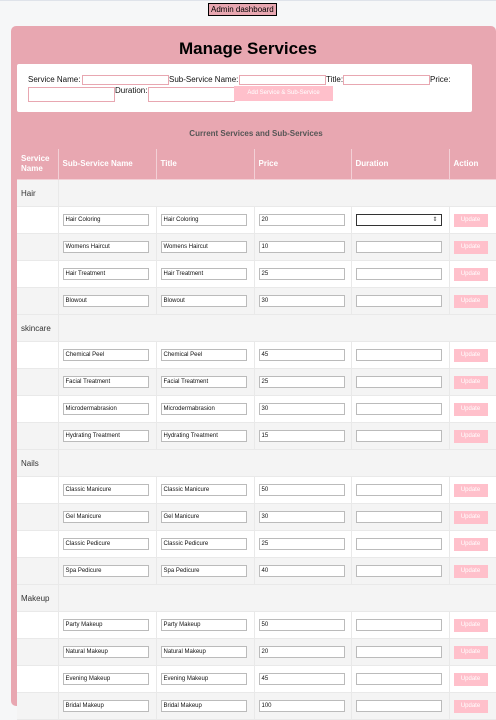 The height and width of the screenshot is (720, 496). Describe the element at coordinates (105, 274) in the screenshot. I see `subservice-name-input: Hair Treatment` at that location.